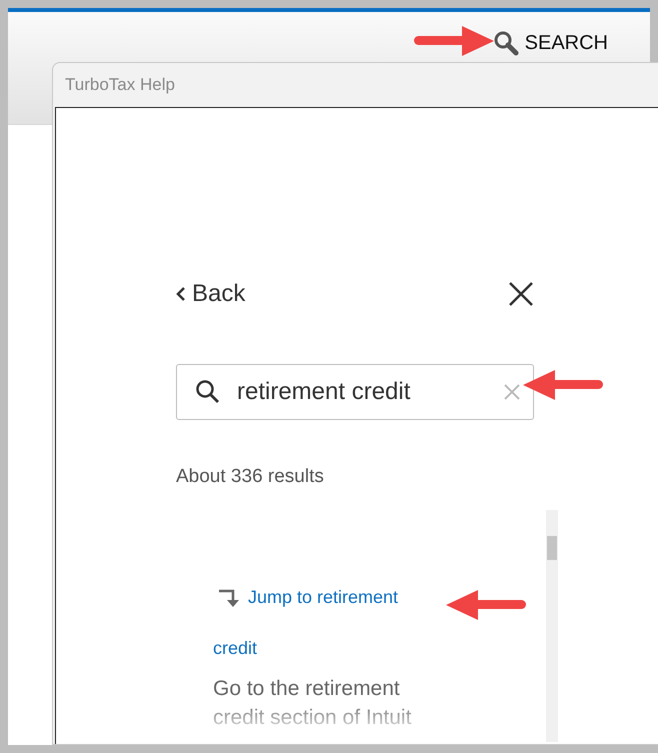 The height and width of the screenshot is (753, 658). What do you see at coordinates (324, 623) in the screenshot?
I see `result-link: Jump to retirement credit` at bounding box center [324, 623].